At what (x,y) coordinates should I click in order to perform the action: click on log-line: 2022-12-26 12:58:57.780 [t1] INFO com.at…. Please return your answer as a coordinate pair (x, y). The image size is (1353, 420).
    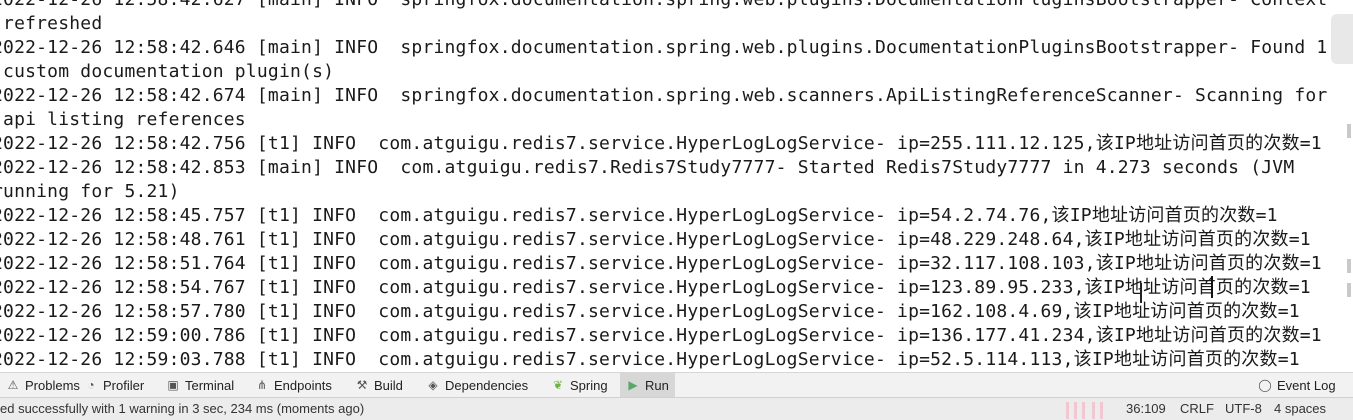
    Looking at the image, I should click on (650, 311).